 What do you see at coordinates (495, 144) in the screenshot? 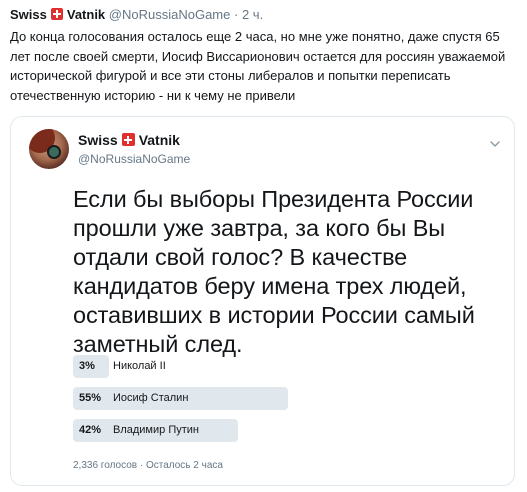
I see `chevron-down-icon` at bounding box center [495, 144].